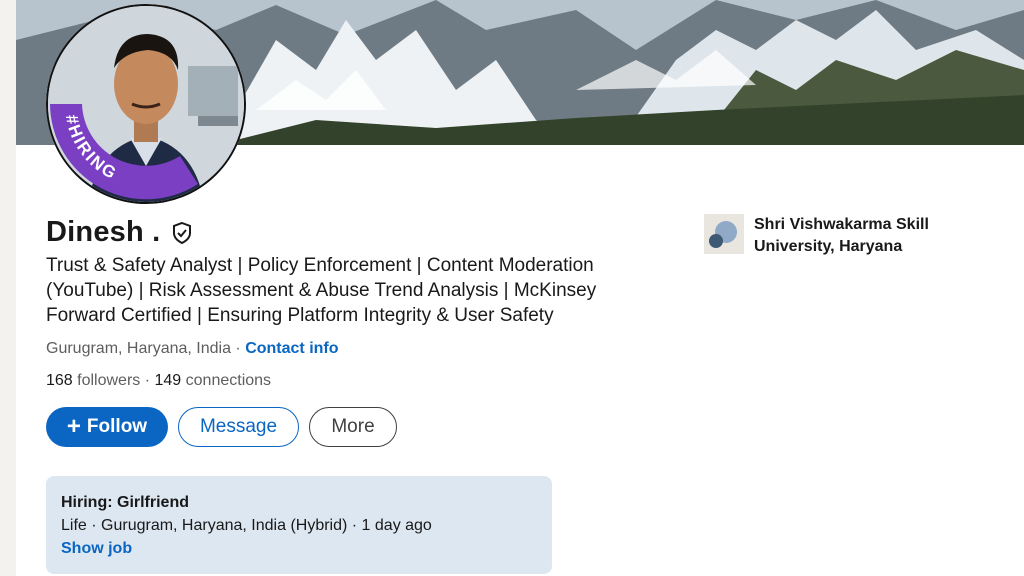  I want to click on plus-icon: +, so click(73, 426).